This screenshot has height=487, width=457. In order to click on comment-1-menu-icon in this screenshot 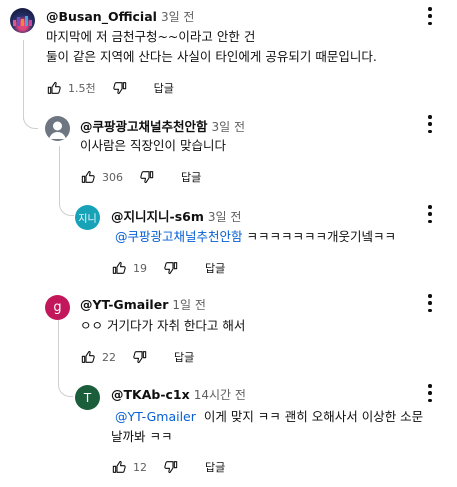, I will do `click(430, 16)`.